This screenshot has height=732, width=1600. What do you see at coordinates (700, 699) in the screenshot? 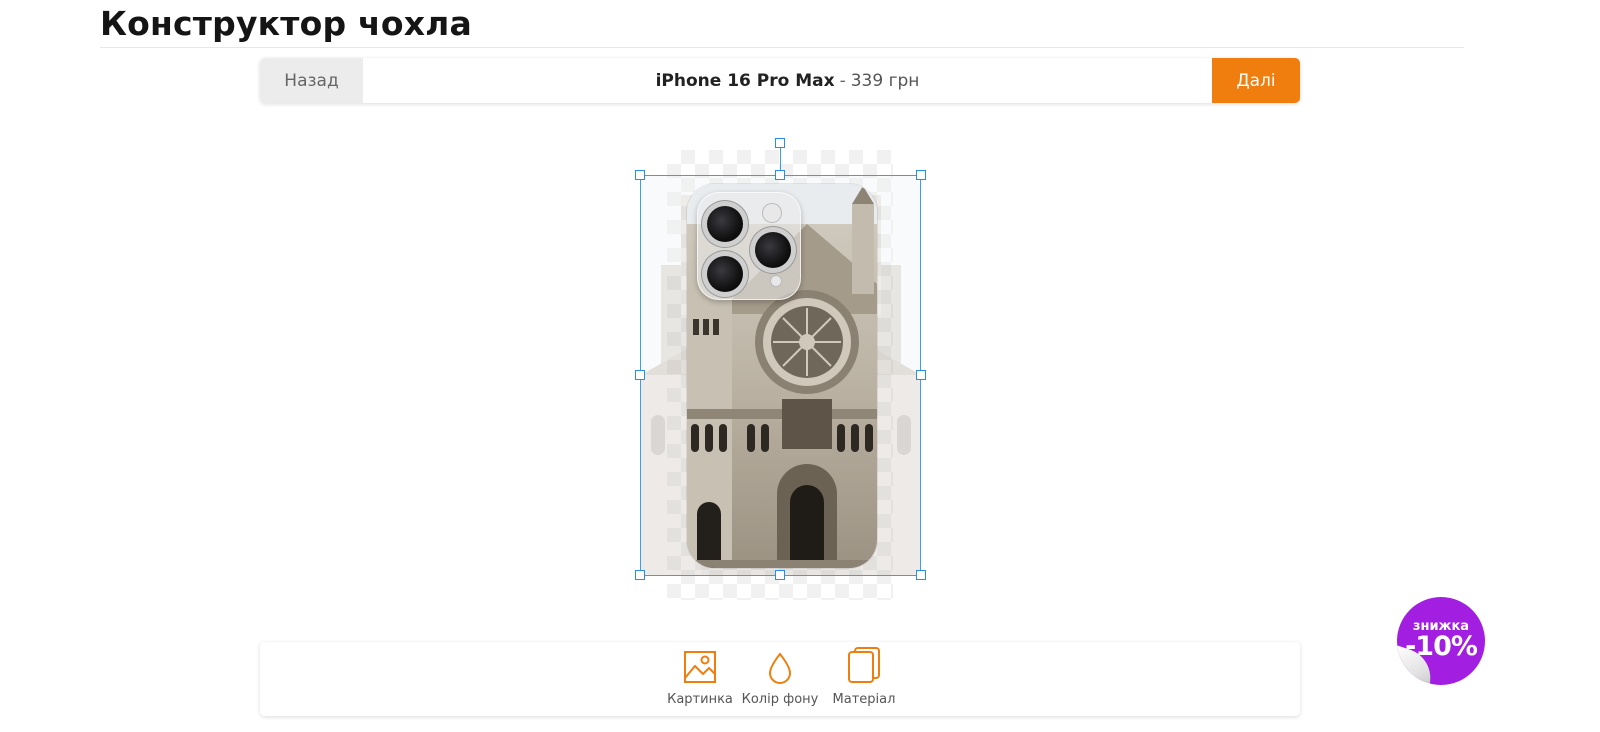
I see `tool-image-label: Картинка` at bounding box center [700, 699].